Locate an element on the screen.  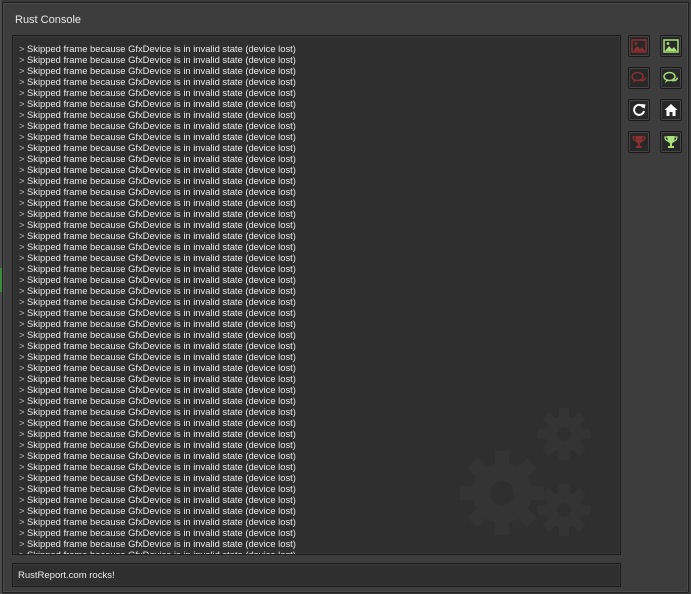
trophy-button-dark is located at coordinates (639, 142).